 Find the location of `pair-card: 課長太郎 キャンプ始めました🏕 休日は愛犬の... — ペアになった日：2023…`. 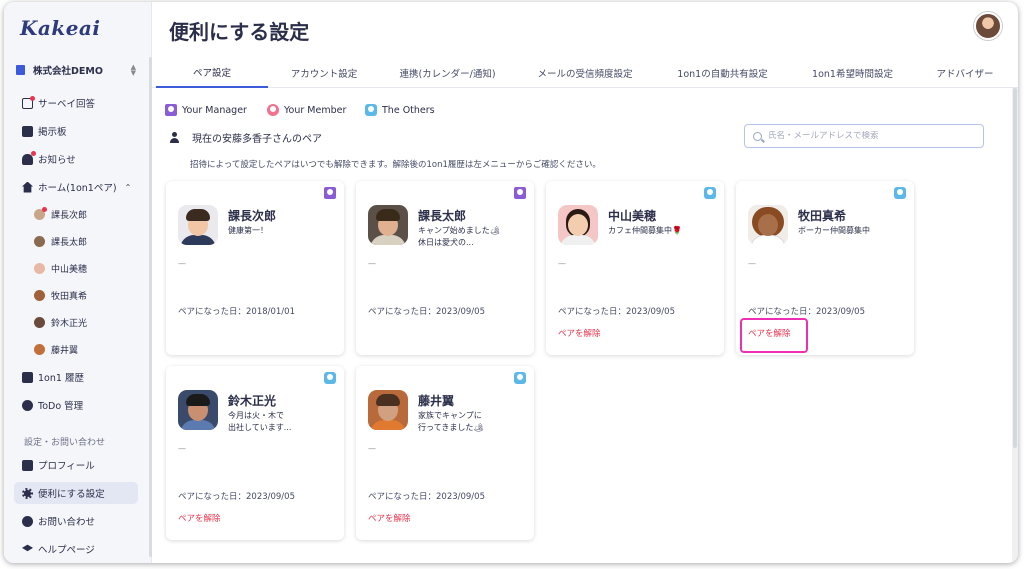

pair-card: 課長太郎 キャンプ始めました🏕 休日は愛犬の... — ペアになった日：2023… is located at coordinates (445, 268).